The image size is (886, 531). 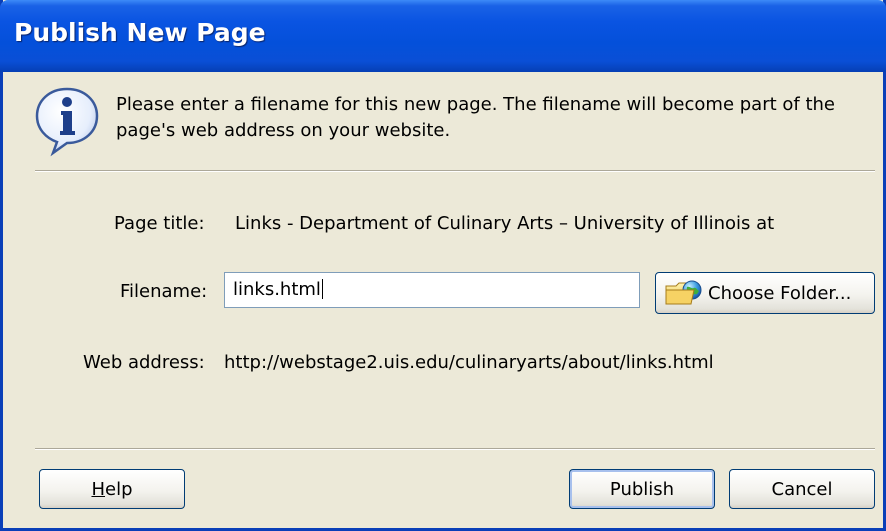 I want to click on filename-label: Filename:, so click(x=164, y=291).